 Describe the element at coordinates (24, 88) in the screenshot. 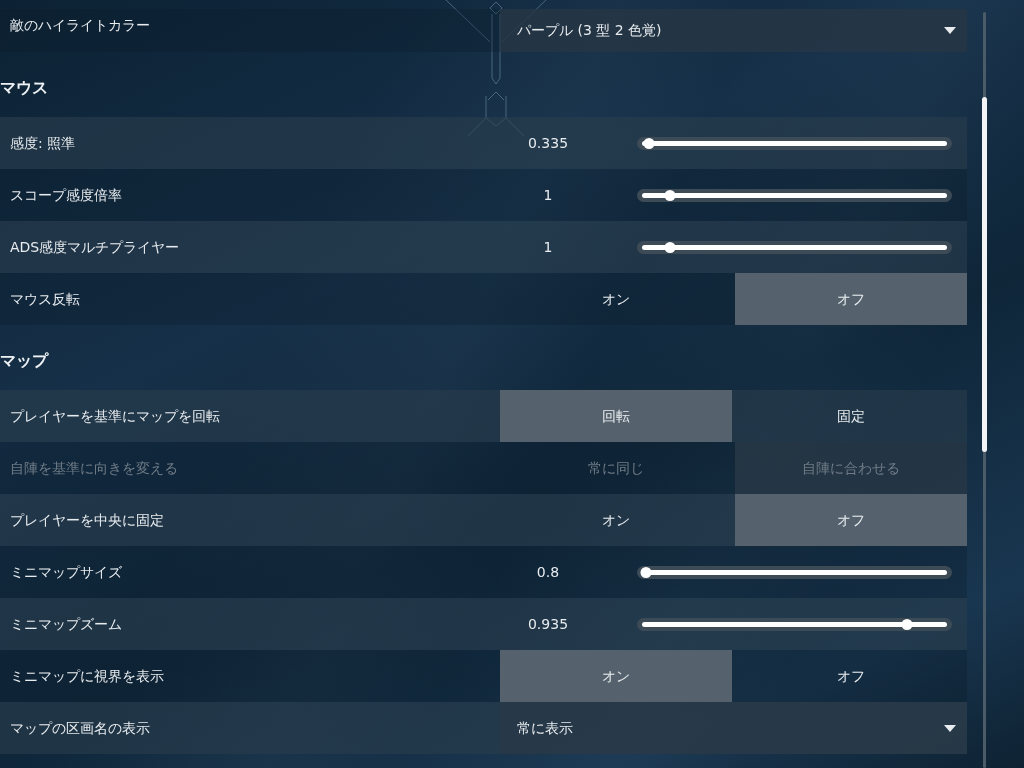

I see `section-heading: マウス` at that location.